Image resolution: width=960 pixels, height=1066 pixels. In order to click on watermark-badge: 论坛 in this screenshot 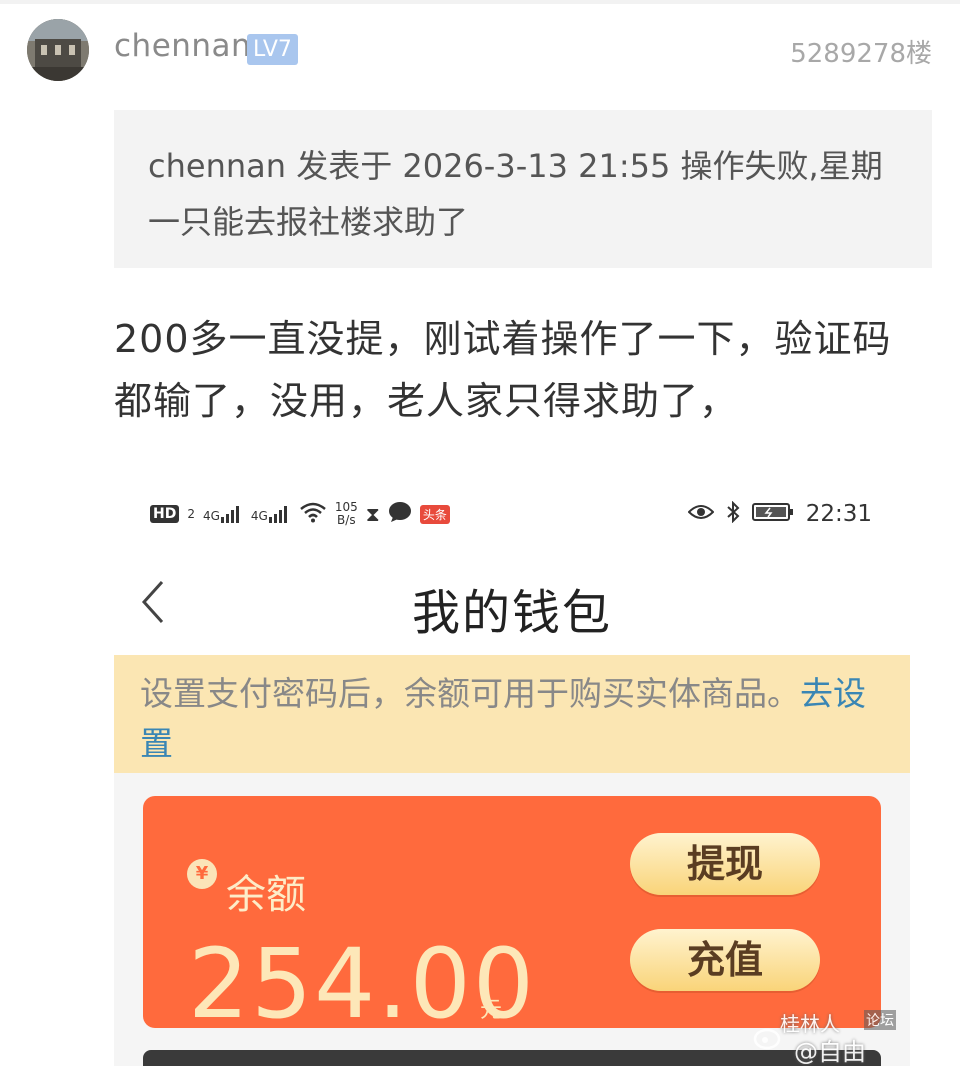, I will do `click(880, 1020)`.